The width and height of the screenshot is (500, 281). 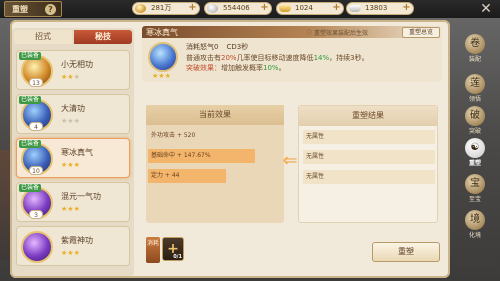 What do you see at coordinates (349, 58) in the screenshot?
I see `desc-text: ，持续3秒。` at bounding box center [349, 58].